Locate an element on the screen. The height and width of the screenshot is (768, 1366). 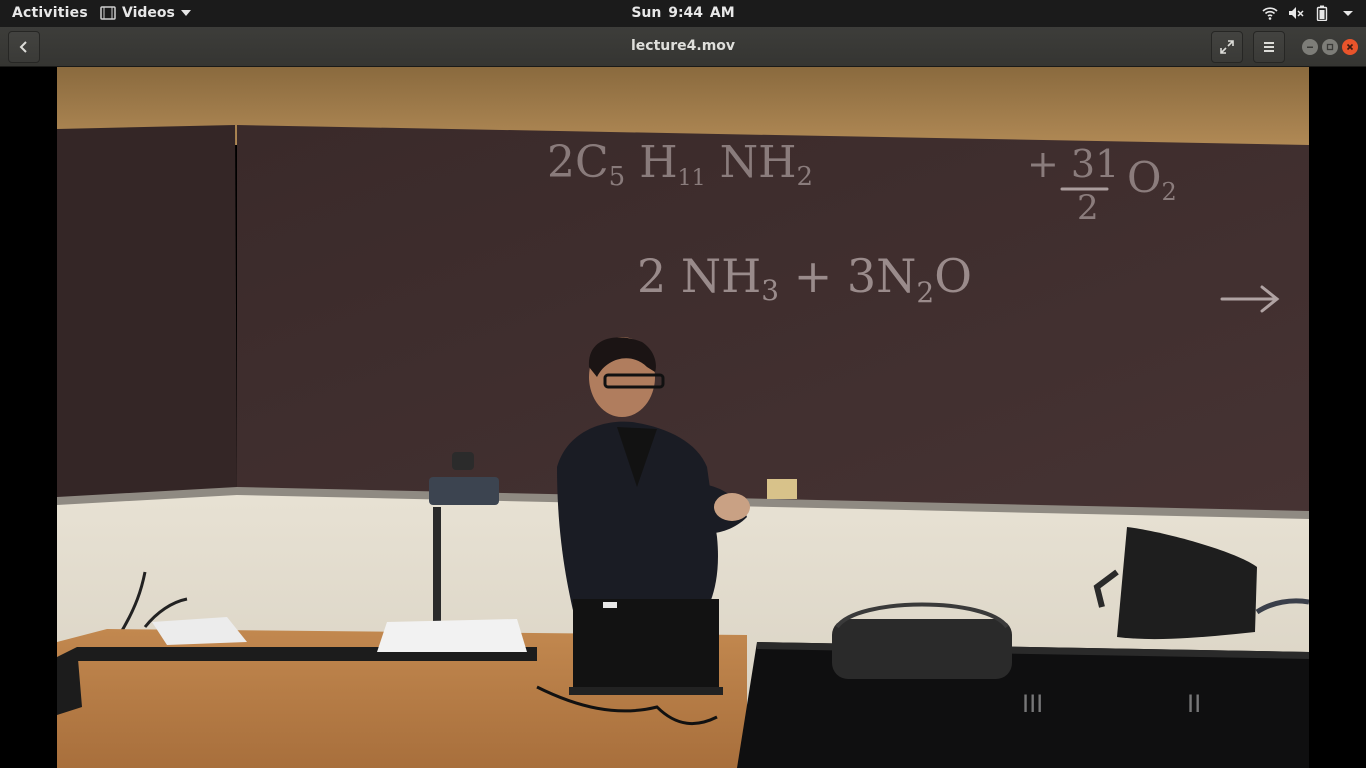
clock: Sun 9:44 AM is located at coordinates (682, 13).